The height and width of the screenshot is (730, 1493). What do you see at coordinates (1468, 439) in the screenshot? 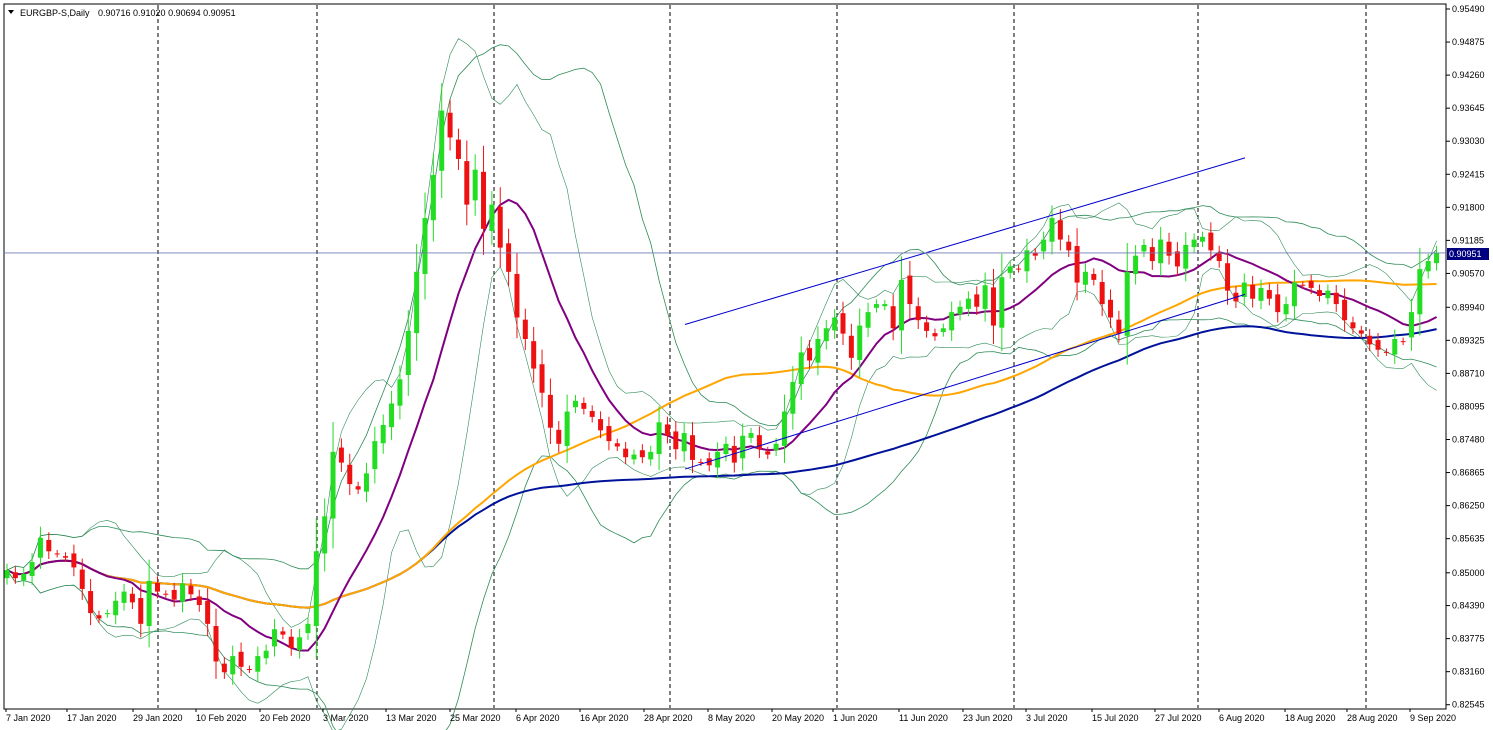
I see `price-tick-label: 0.87480` at bounding box center [1468, 439].